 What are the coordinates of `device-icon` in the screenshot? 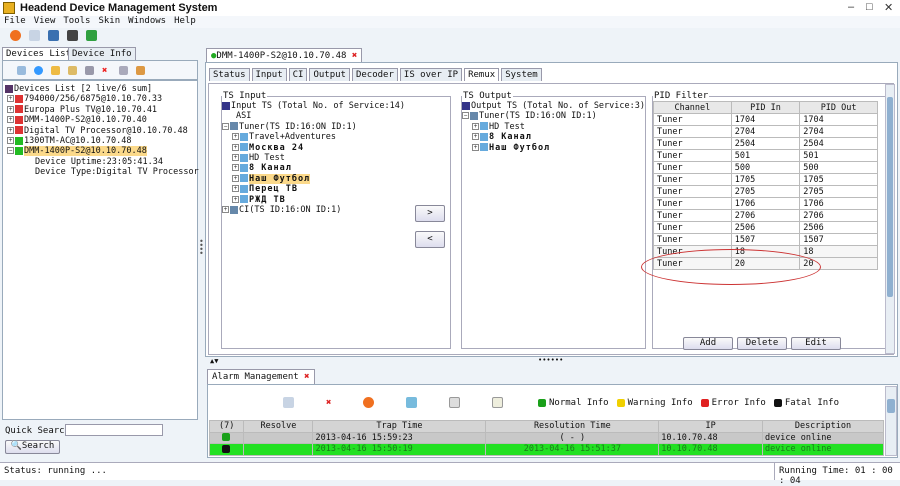 It's located at (72, 35).